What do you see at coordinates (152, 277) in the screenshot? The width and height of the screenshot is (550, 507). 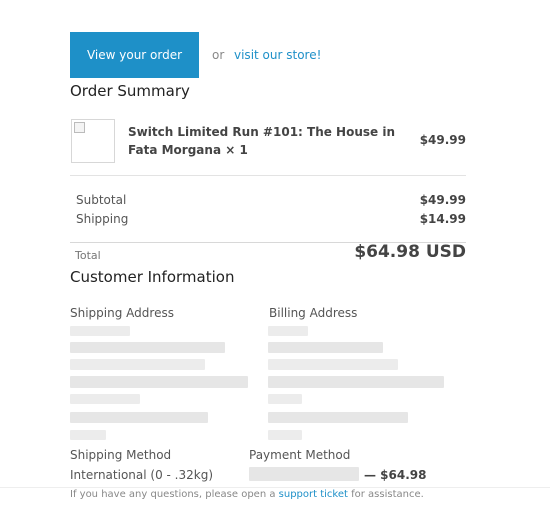 I see `customer-info-heading: Customer Information` at bounding box center [152, 277].